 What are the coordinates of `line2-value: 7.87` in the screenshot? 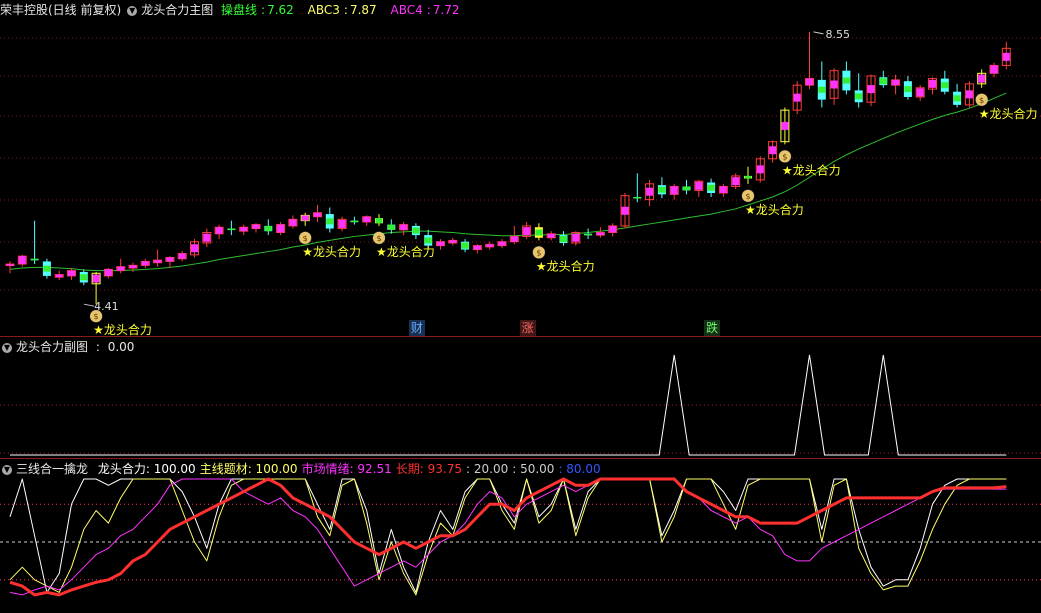 It's located at (363, 10).